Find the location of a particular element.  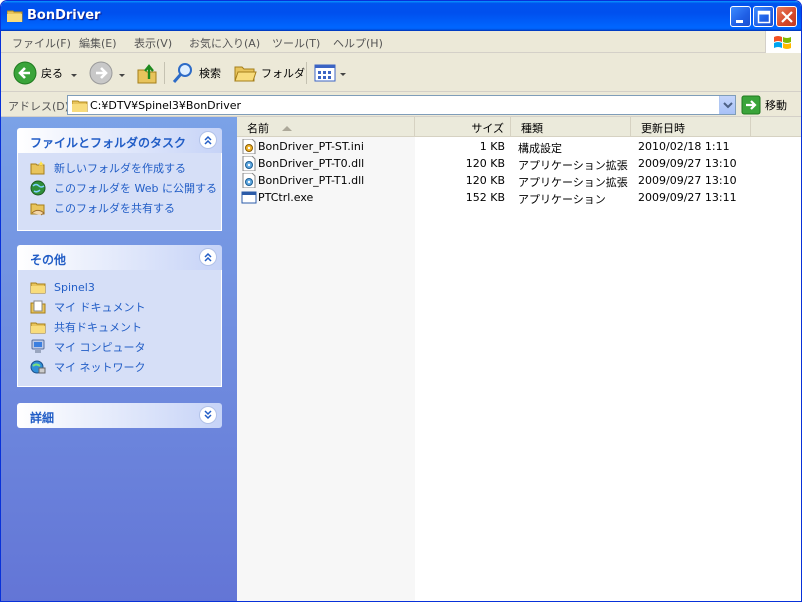

address-input: C:¥DTV¥Spinel3¥BonDriver is located at coordinates (401, 105).